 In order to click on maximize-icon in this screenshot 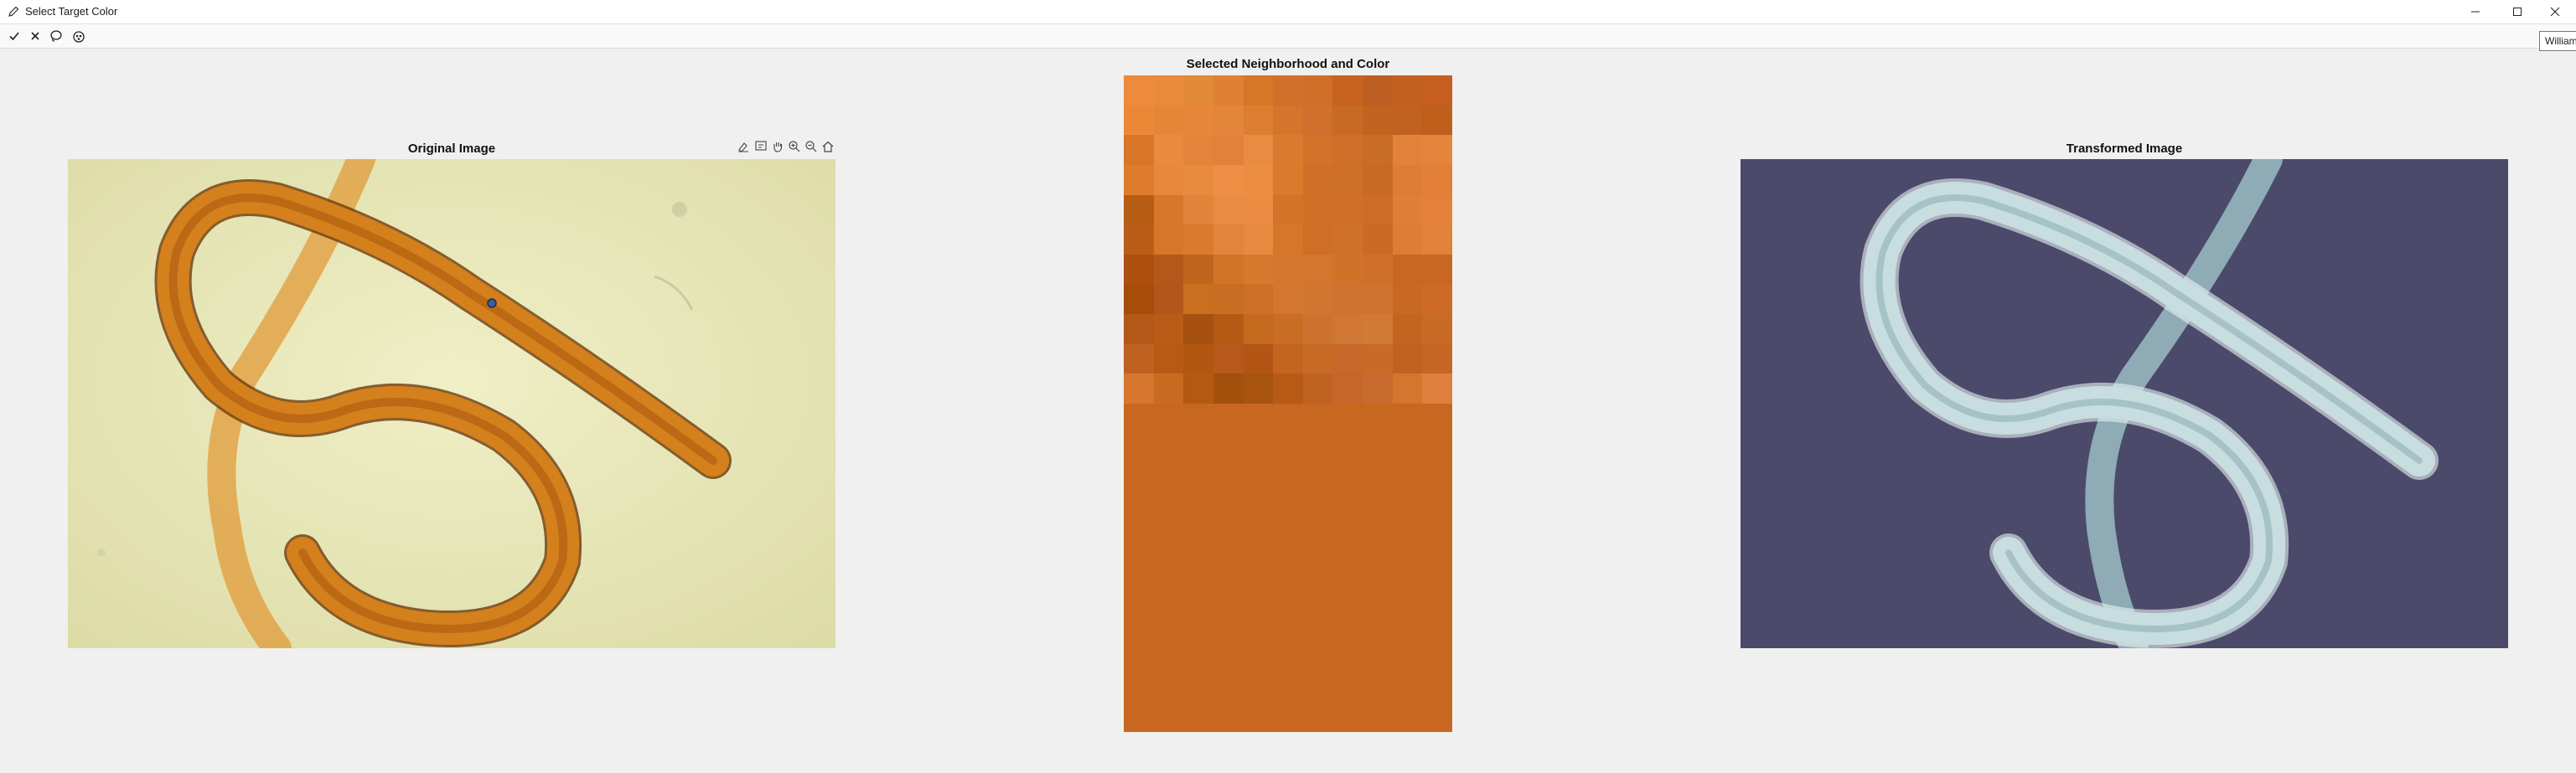, I will do `click(2517, 12)`.